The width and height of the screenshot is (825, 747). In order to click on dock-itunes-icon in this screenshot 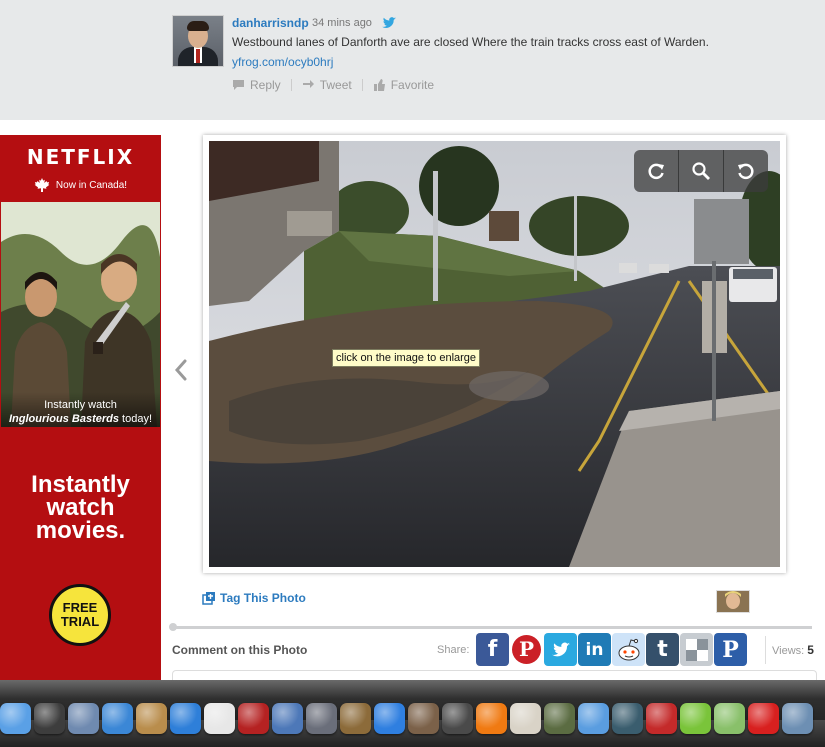, I will do `click(185, 718)`.